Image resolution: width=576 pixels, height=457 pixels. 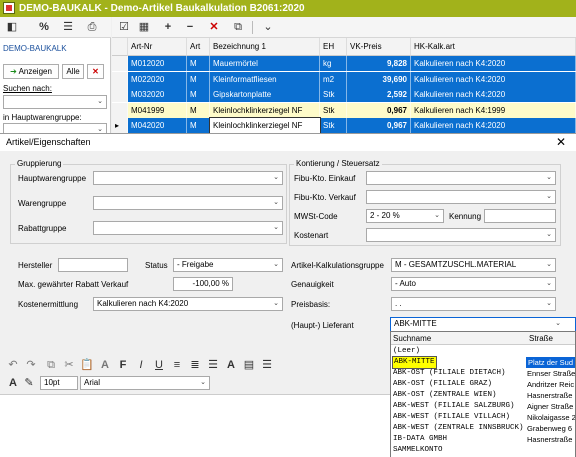 What do you see at coordinates (157, 63) in the screenshot?
I see `table-cell: M012020` at bounding box center [157, 63].